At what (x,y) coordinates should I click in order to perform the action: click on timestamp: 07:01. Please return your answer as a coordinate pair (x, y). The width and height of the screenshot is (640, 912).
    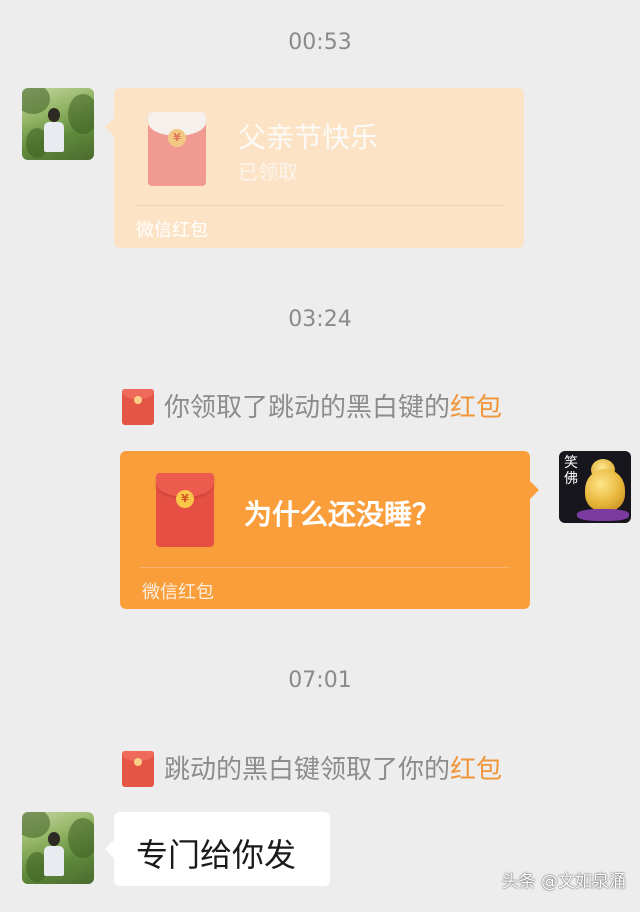
    Looking at the image, I should click on (320, 680).